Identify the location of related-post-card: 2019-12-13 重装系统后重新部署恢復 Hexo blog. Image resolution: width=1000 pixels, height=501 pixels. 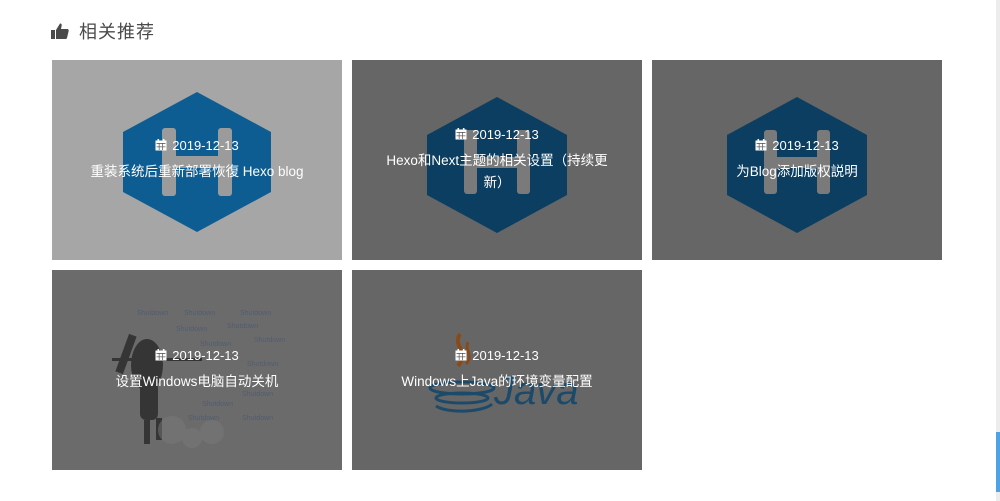
(197, 160).